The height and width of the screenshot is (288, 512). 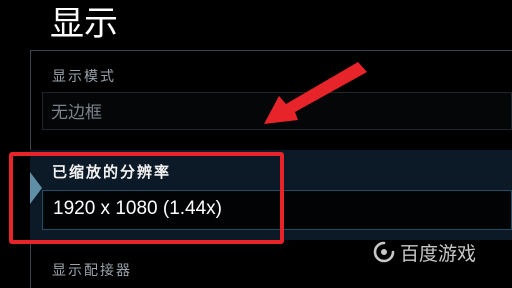 What do you see at coordinates (84, 24) in the screenshot?
I see `page-title: 显示` at bounding box center [84, 24].